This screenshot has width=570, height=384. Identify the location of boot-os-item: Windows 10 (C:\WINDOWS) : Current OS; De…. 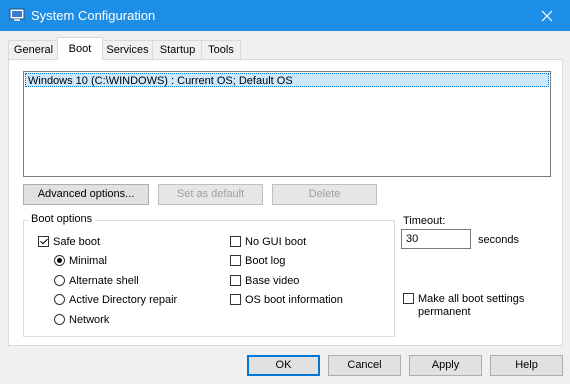
(287, 80).